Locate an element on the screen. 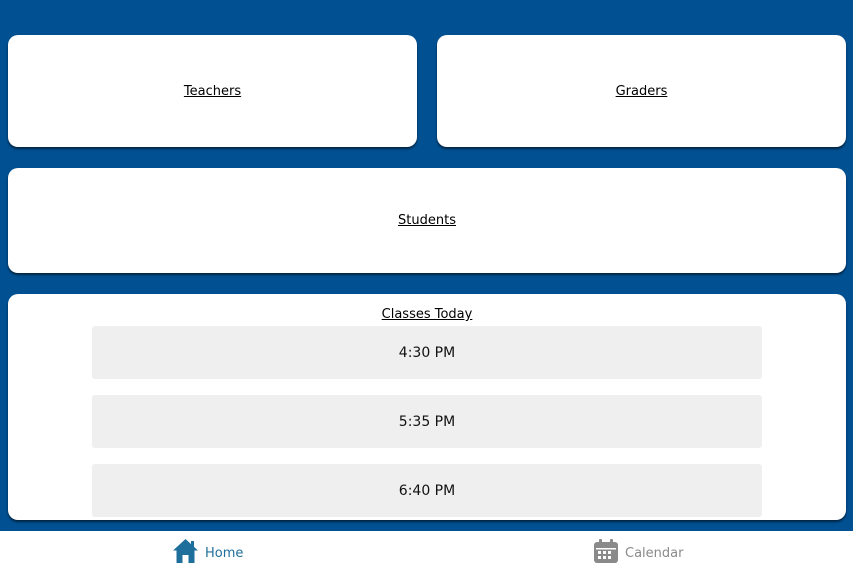 This screenshot has width=853, height=575. class-item: 5:35 PM is located at coordinates (427, 421).